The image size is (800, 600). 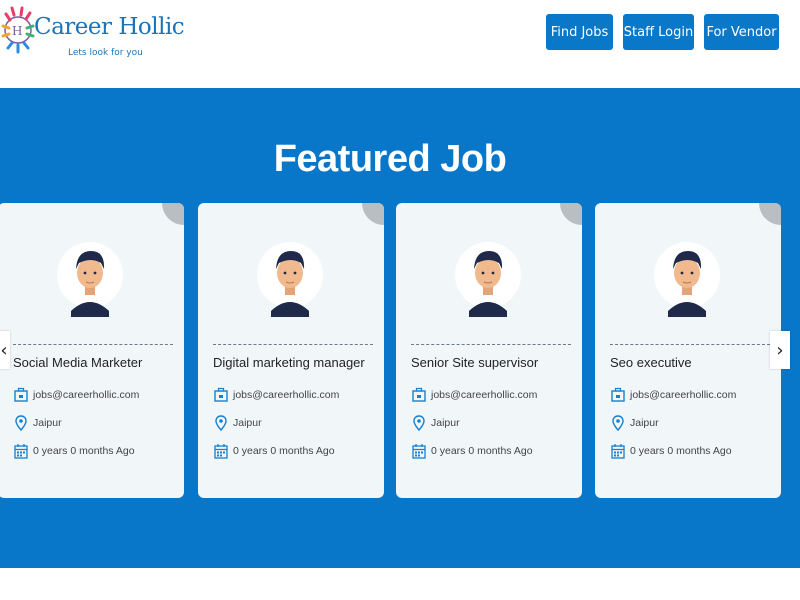 I want to click on svg-text: H, so click(x=17, y=31).